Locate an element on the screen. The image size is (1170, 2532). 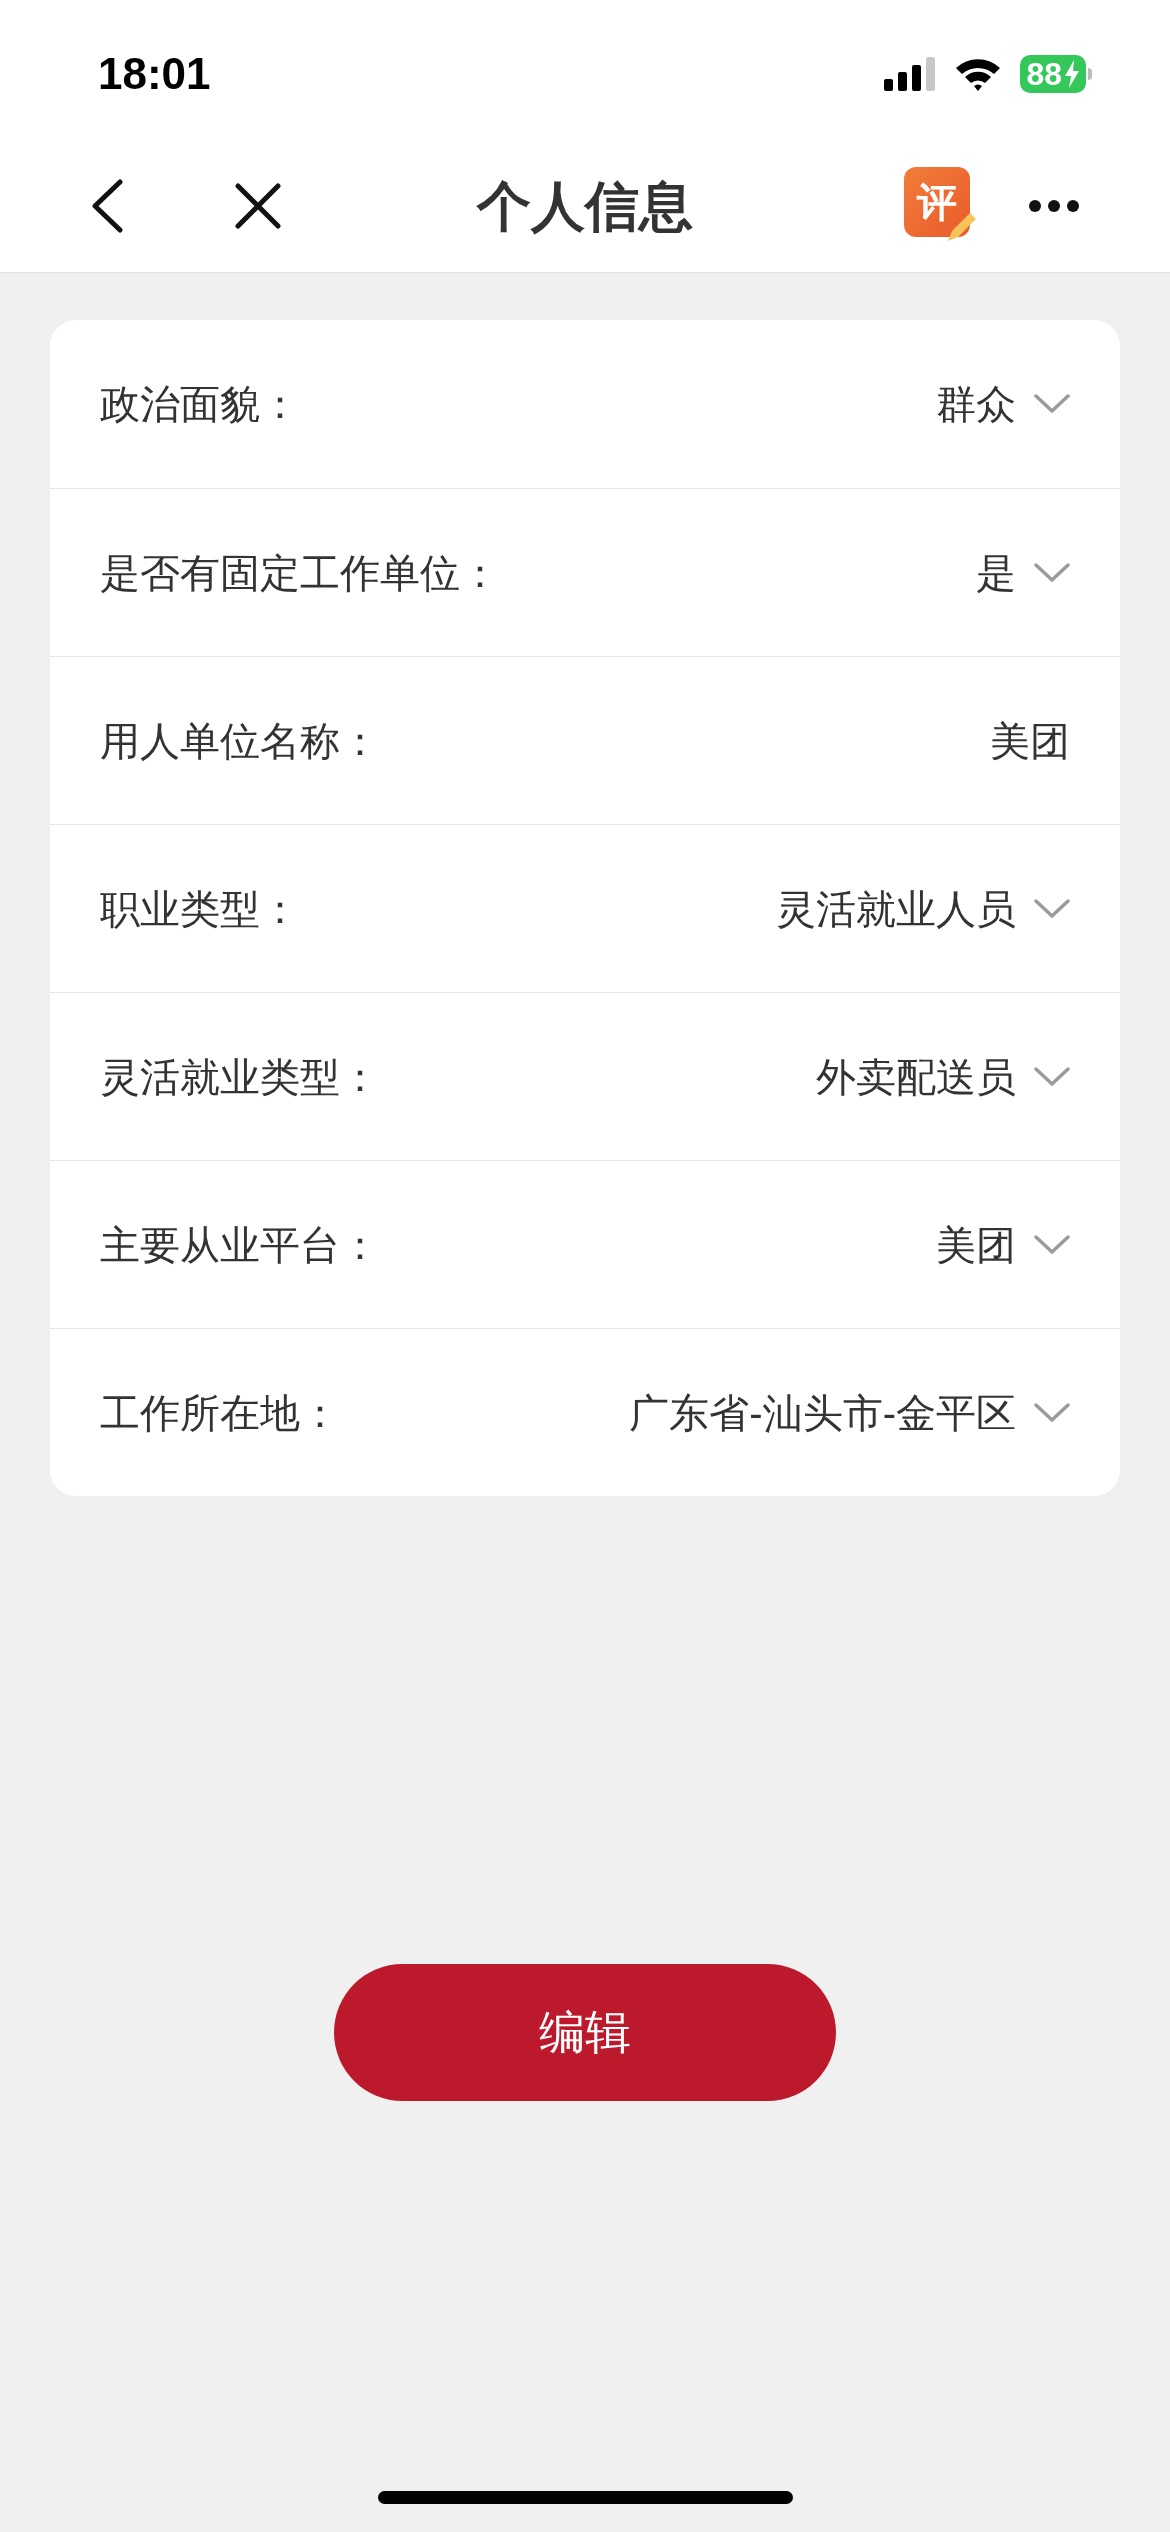
field-label: 政治面貌： is located at coordinates (200, 404).